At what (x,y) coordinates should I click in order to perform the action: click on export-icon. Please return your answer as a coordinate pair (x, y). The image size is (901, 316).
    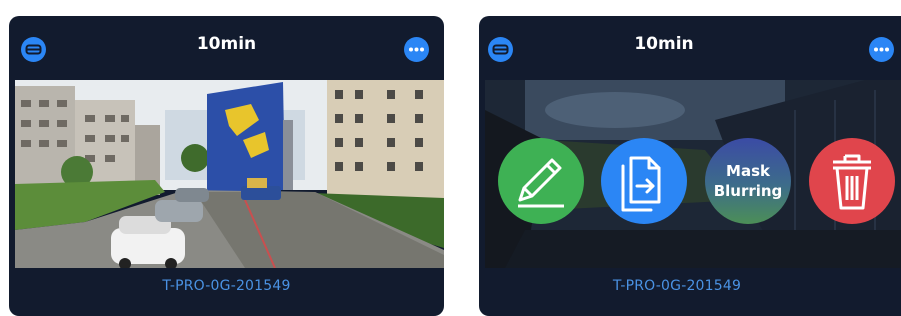
    Looking at the image, I should click on (641, 184).